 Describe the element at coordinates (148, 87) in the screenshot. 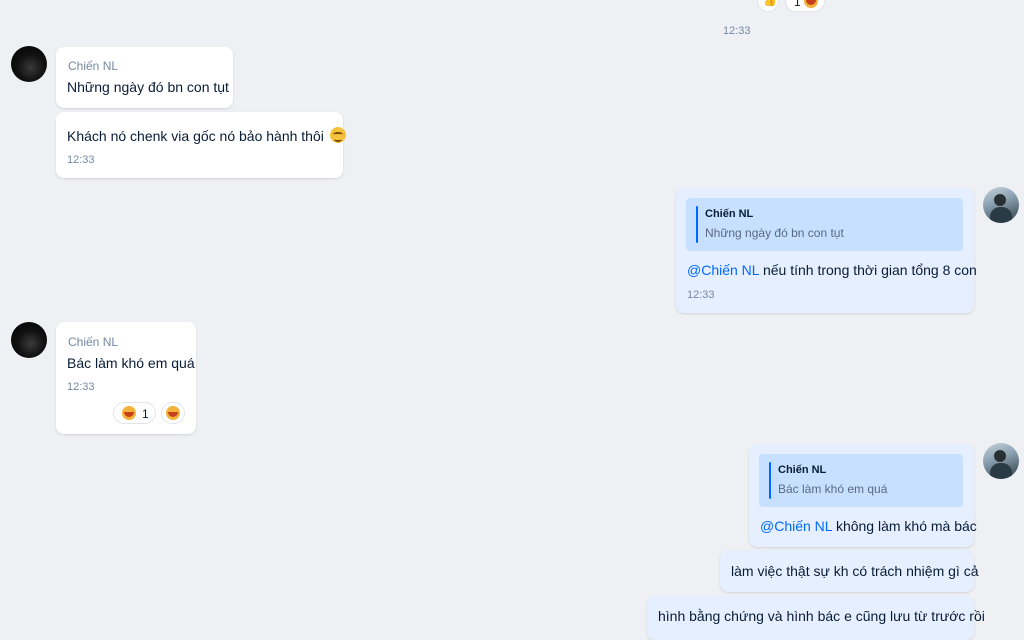

I see `message-text: Những ngày đó bn con tụt` at that location.